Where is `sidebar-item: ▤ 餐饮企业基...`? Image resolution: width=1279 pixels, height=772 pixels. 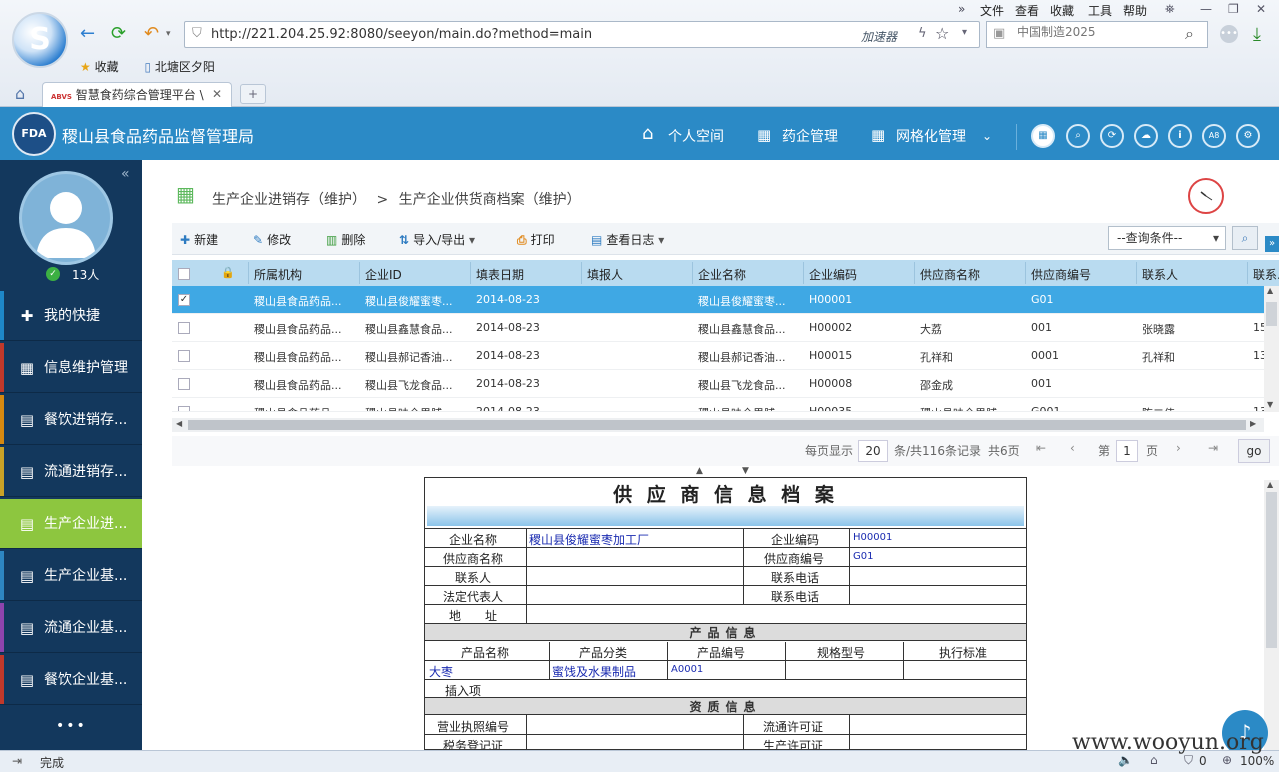
sidebar-item: ▤ 餐饮企业基... is located at coordinates (71, 680).